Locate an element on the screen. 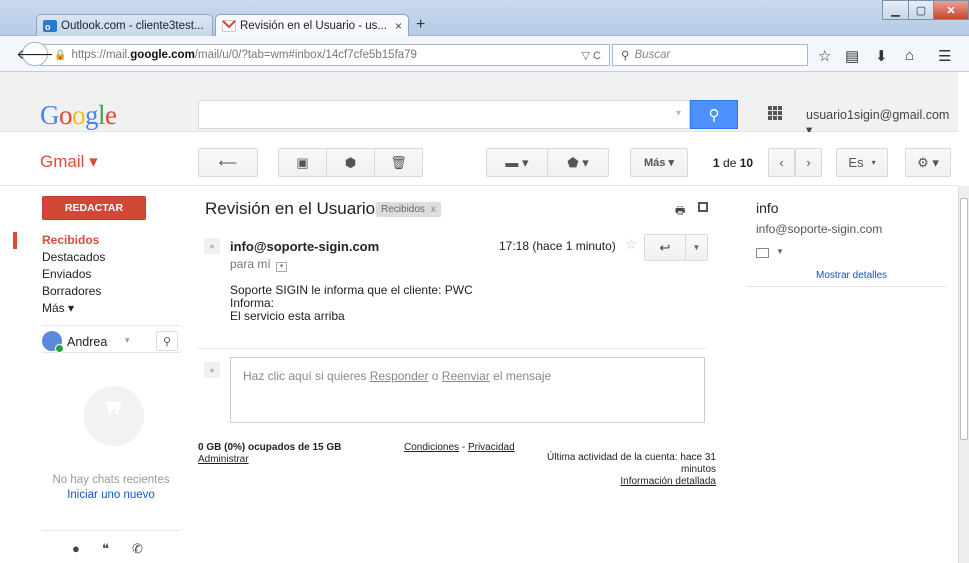  print-icon: 🖶 is located at coordinates (680, 211).